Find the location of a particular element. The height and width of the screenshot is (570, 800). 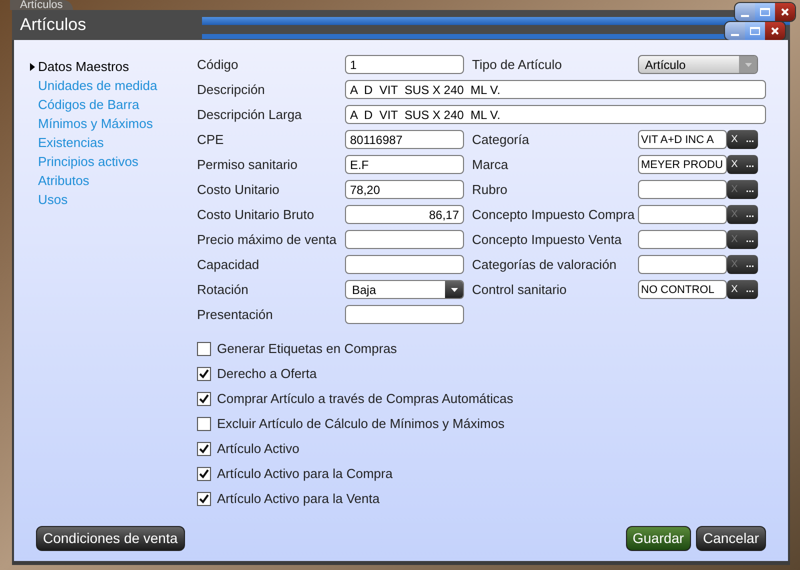

checkbox-label: Comprar Artículo a través de Compras Automáticas is located at coordinates (365, 399).